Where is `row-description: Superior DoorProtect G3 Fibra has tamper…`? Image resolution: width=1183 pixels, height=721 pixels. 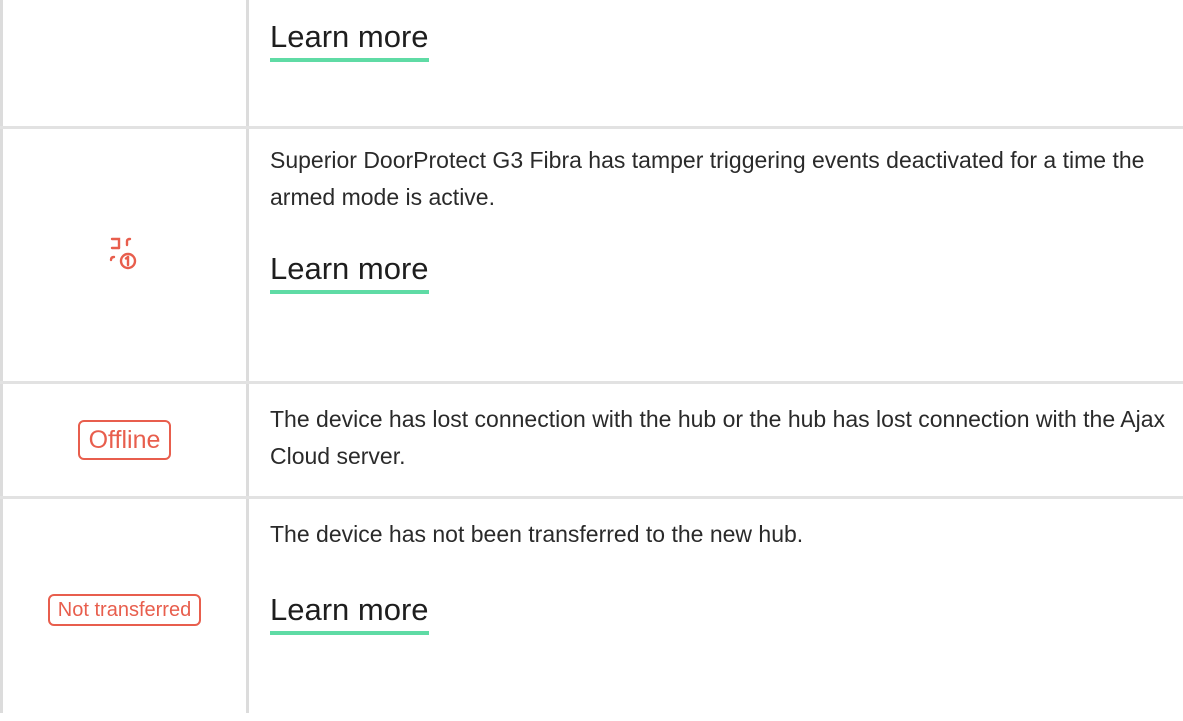 row-description: Superior DoorProtect G3 Fibra has tamper… is located at coordinates (707, 178).